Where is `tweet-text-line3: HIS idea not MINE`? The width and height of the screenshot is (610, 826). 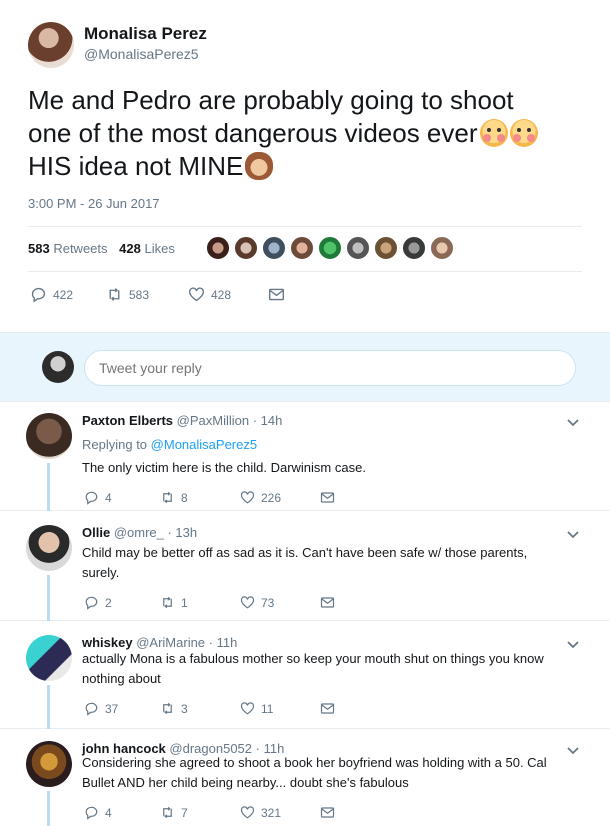
tweet-text-line3: HIS idea not MINE is located at coordinates (136, 166).